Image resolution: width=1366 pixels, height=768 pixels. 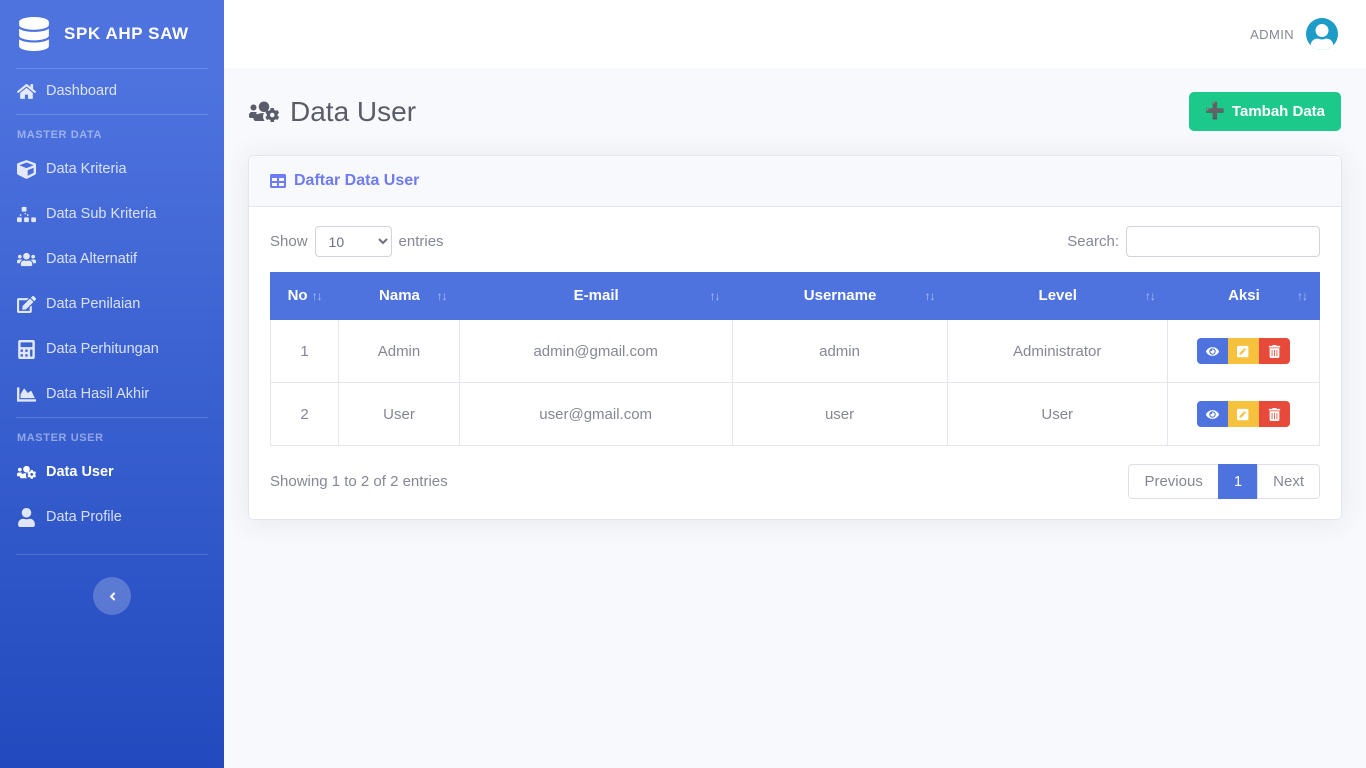 I want to click on sidebar-item-data-kriteria: Data Kriteria, so click(x=112, y=169).